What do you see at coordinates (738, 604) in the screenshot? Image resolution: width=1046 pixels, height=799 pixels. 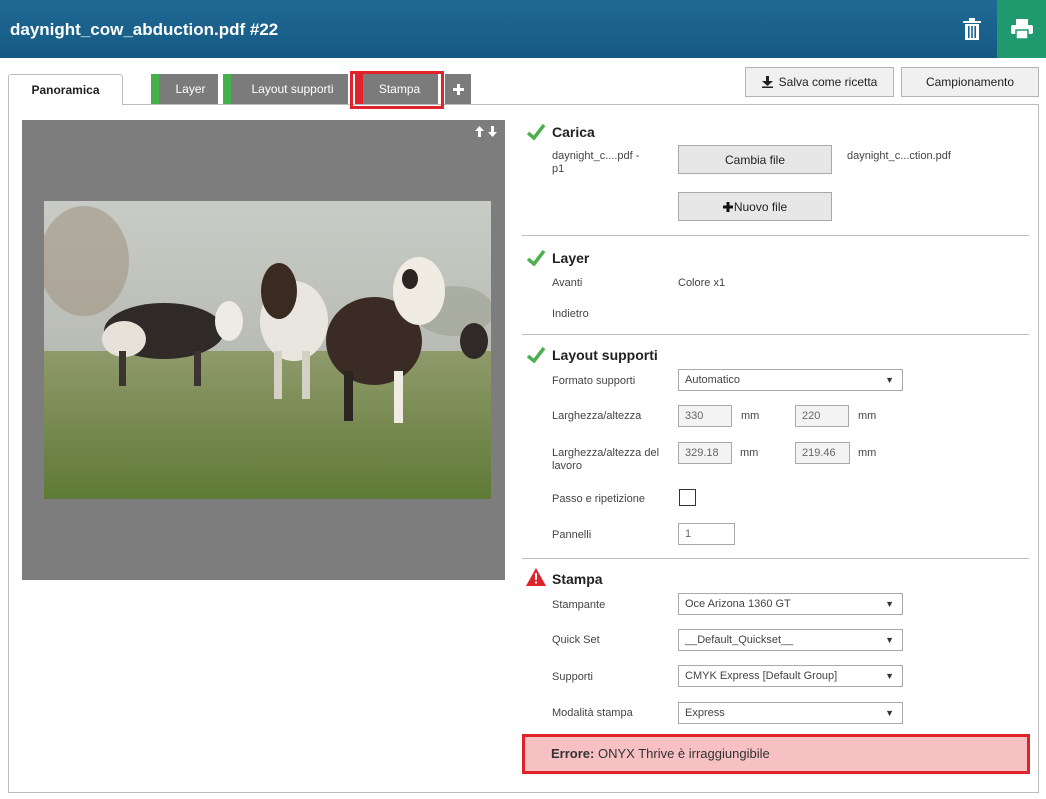 I see `printer-value: Oce Arizona 1360 GT` at bounding box center [738, 604].